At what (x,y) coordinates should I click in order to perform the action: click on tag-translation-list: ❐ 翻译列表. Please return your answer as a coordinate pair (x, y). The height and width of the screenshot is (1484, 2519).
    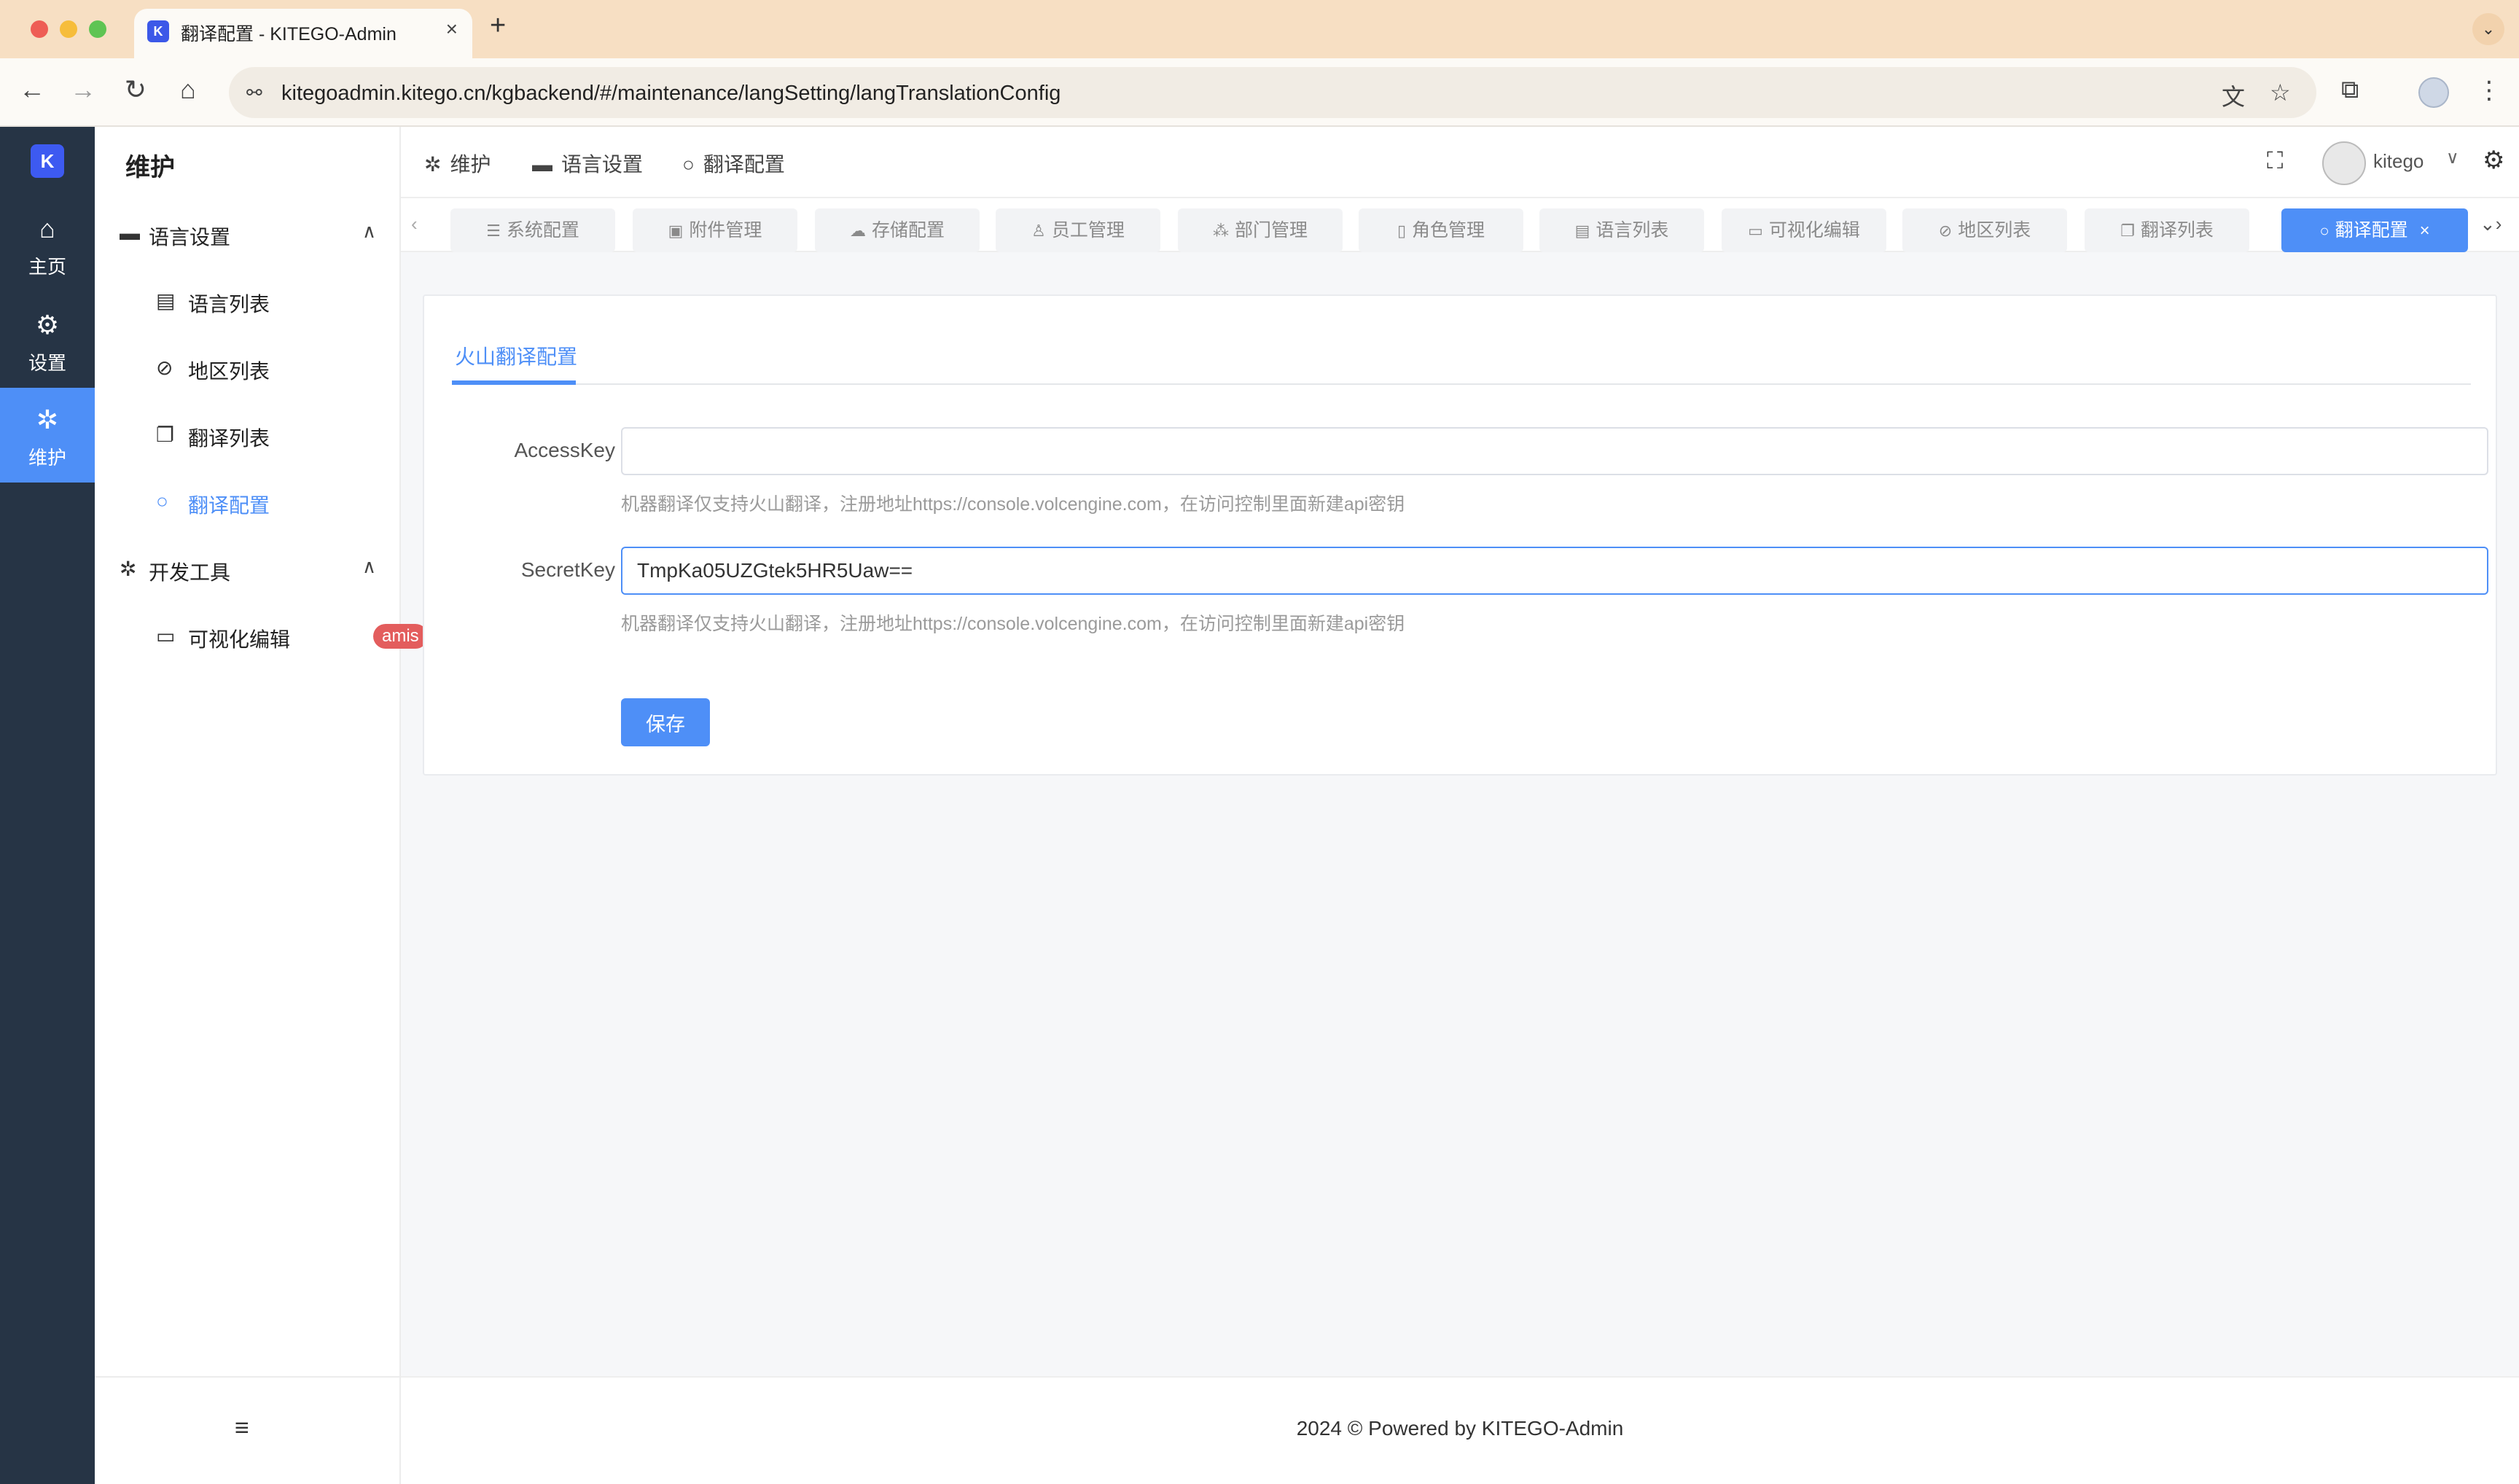
    Looking at the image, I should click on (2167, 230).